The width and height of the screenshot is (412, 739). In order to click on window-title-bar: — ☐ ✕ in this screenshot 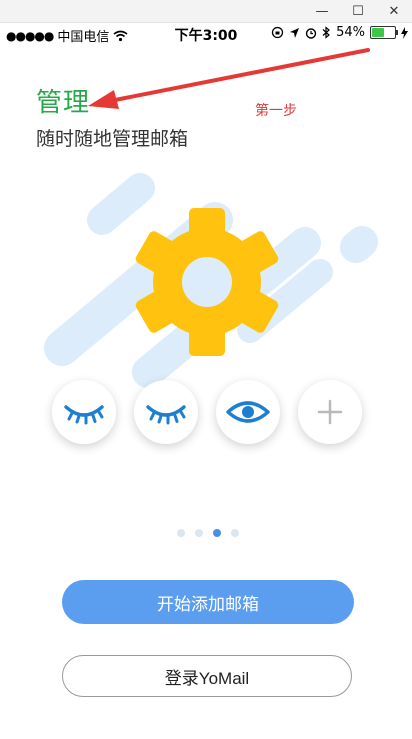, I will do `click(206, 11)`.